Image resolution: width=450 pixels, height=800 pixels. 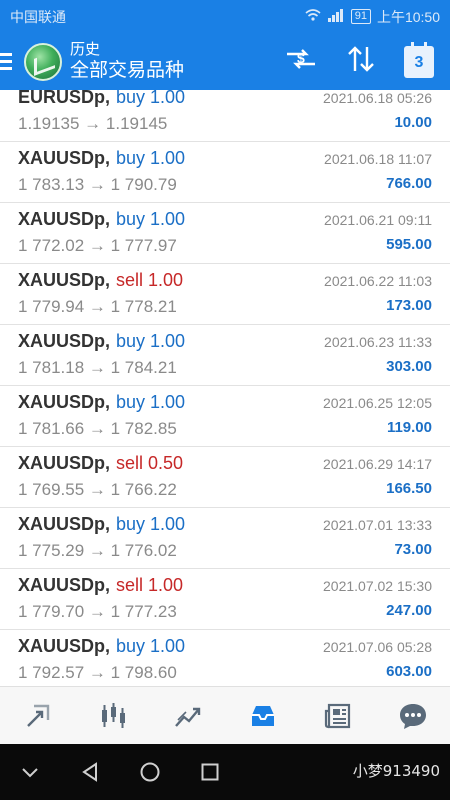 I want to click on trade-profit: 766.00, so click(x=409, y=183).